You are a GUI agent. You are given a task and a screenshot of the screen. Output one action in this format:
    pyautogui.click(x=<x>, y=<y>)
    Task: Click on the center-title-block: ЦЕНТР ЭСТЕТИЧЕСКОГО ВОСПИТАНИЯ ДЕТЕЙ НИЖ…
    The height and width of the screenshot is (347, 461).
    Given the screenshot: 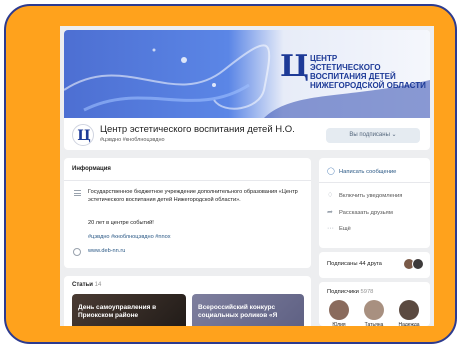 What is the action you would take?
    pyautogui.click(x=370, y=72)
    